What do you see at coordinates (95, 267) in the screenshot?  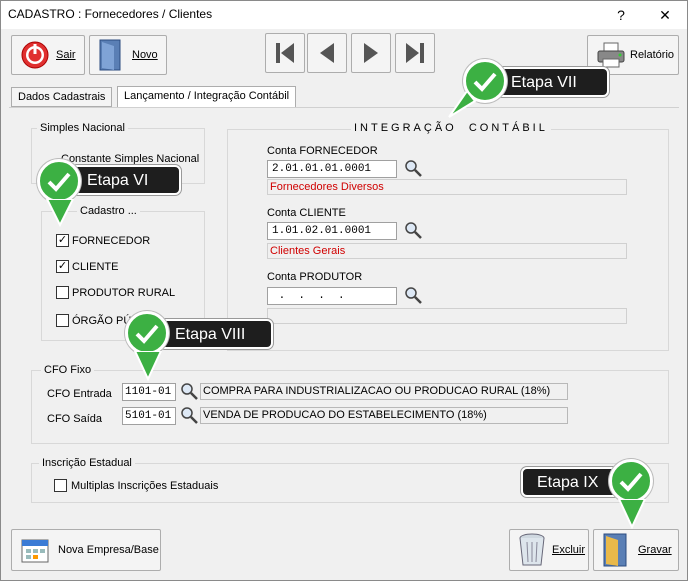 I see `cliente-label: CLIENTE` at bounding box center [95, 267].